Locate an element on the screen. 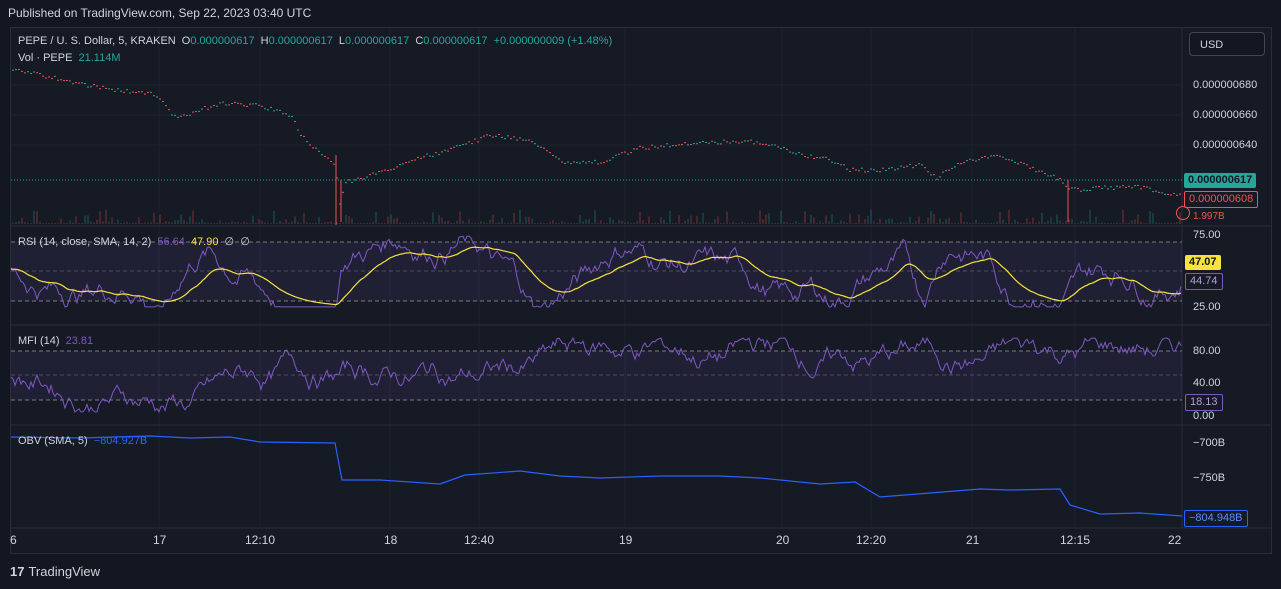  mfi-legend: MFI (14) 23.81 is located at coordinates (57, 341).